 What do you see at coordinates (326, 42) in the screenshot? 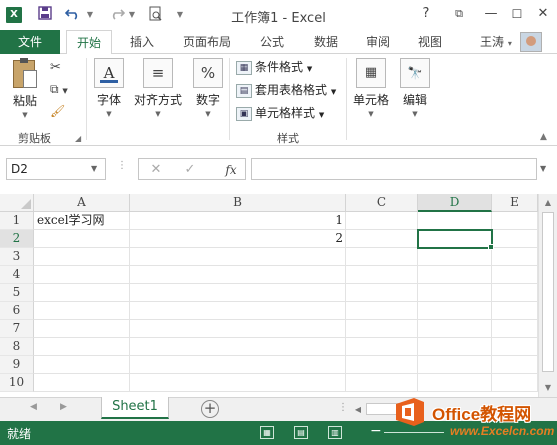
I see `tab-data: 数据` at bounding box center [326, 42].